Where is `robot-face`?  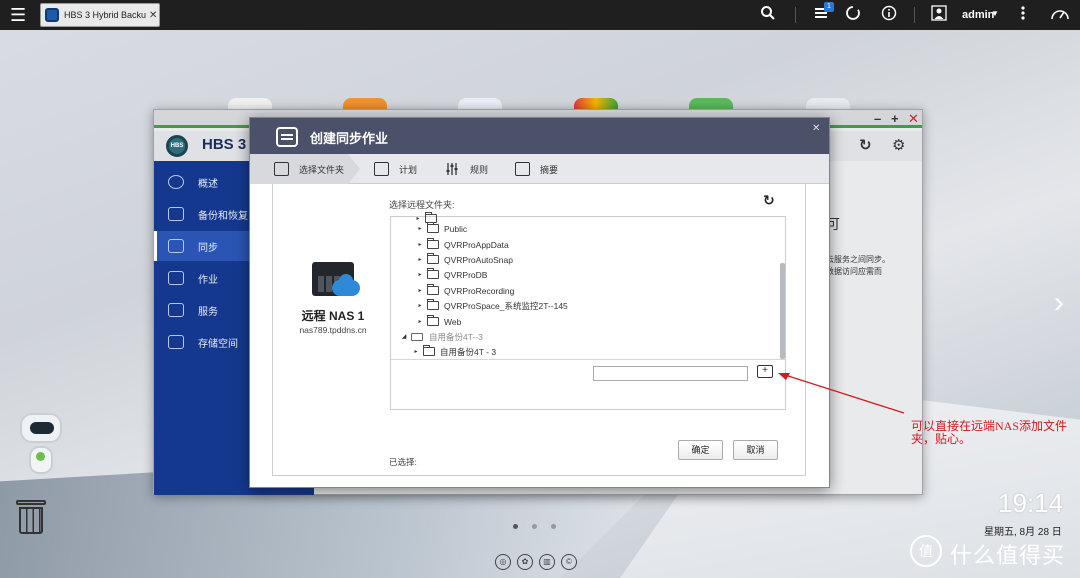
robot-face is located at coordinates (42, 428).